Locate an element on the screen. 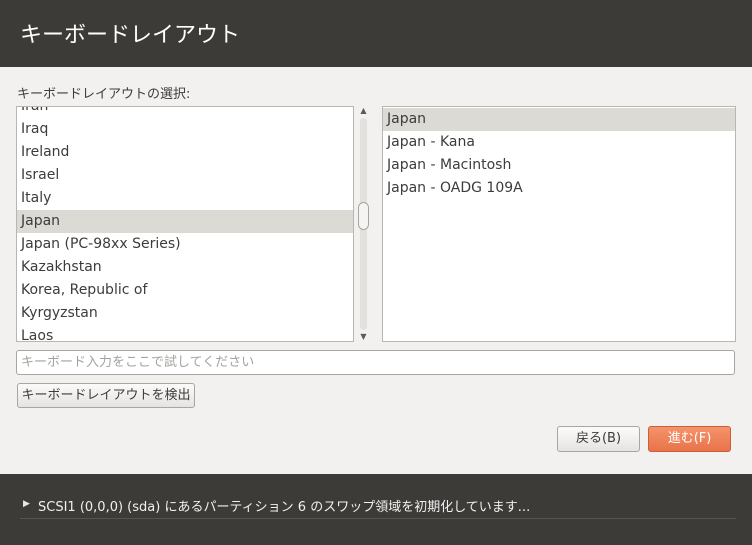 Image resolution: width=752 pixels, height=545 pixels. forward-button: 進む(F) is located at coordinates (689, 439).